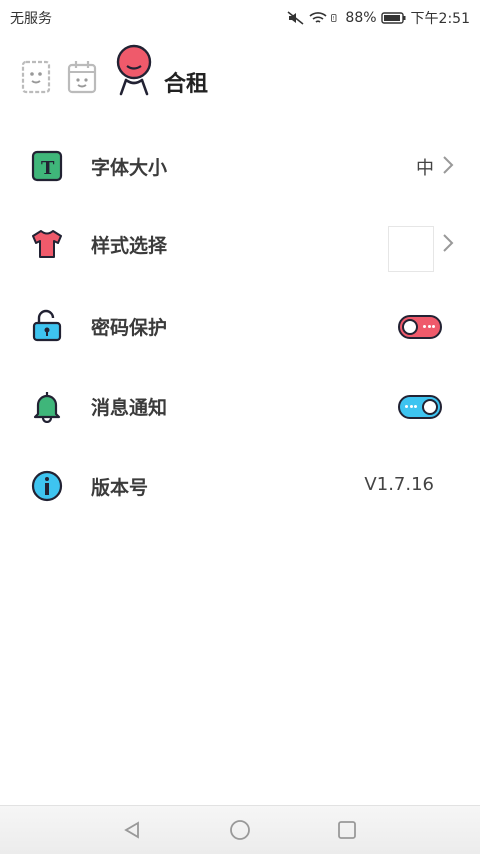 This screenshot has width=480, height=854. I want to click on setting-row-font-size: T 字体大小 中, so click(240, 166).